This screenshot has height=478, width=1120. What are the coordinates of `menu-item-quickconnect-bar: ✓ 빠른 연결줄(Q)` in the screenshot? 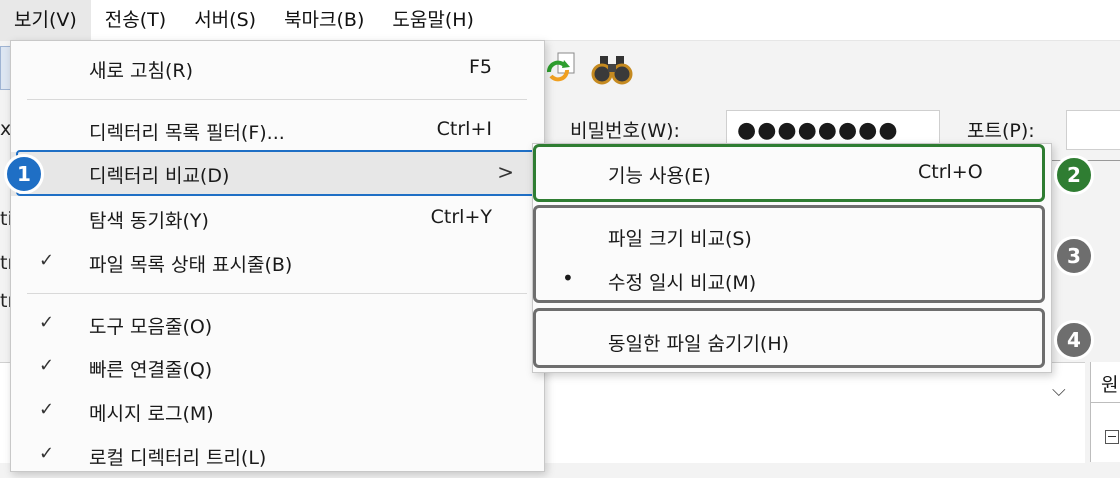 It's located at (277, 368).